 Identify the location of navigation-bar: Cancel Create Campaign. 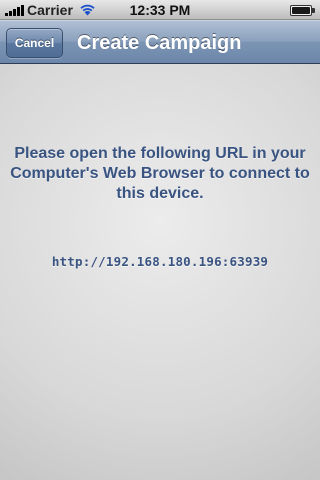
(160, 42).